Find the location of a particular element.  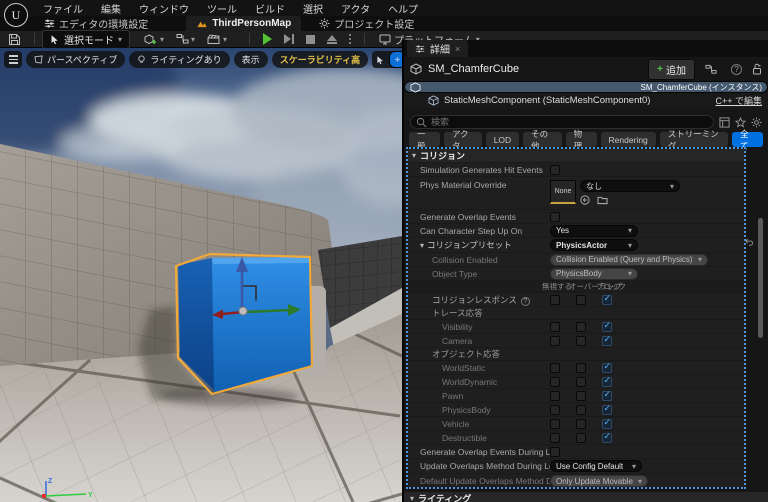

blueprints-button: ▾ is located at coordinates (185, 39).